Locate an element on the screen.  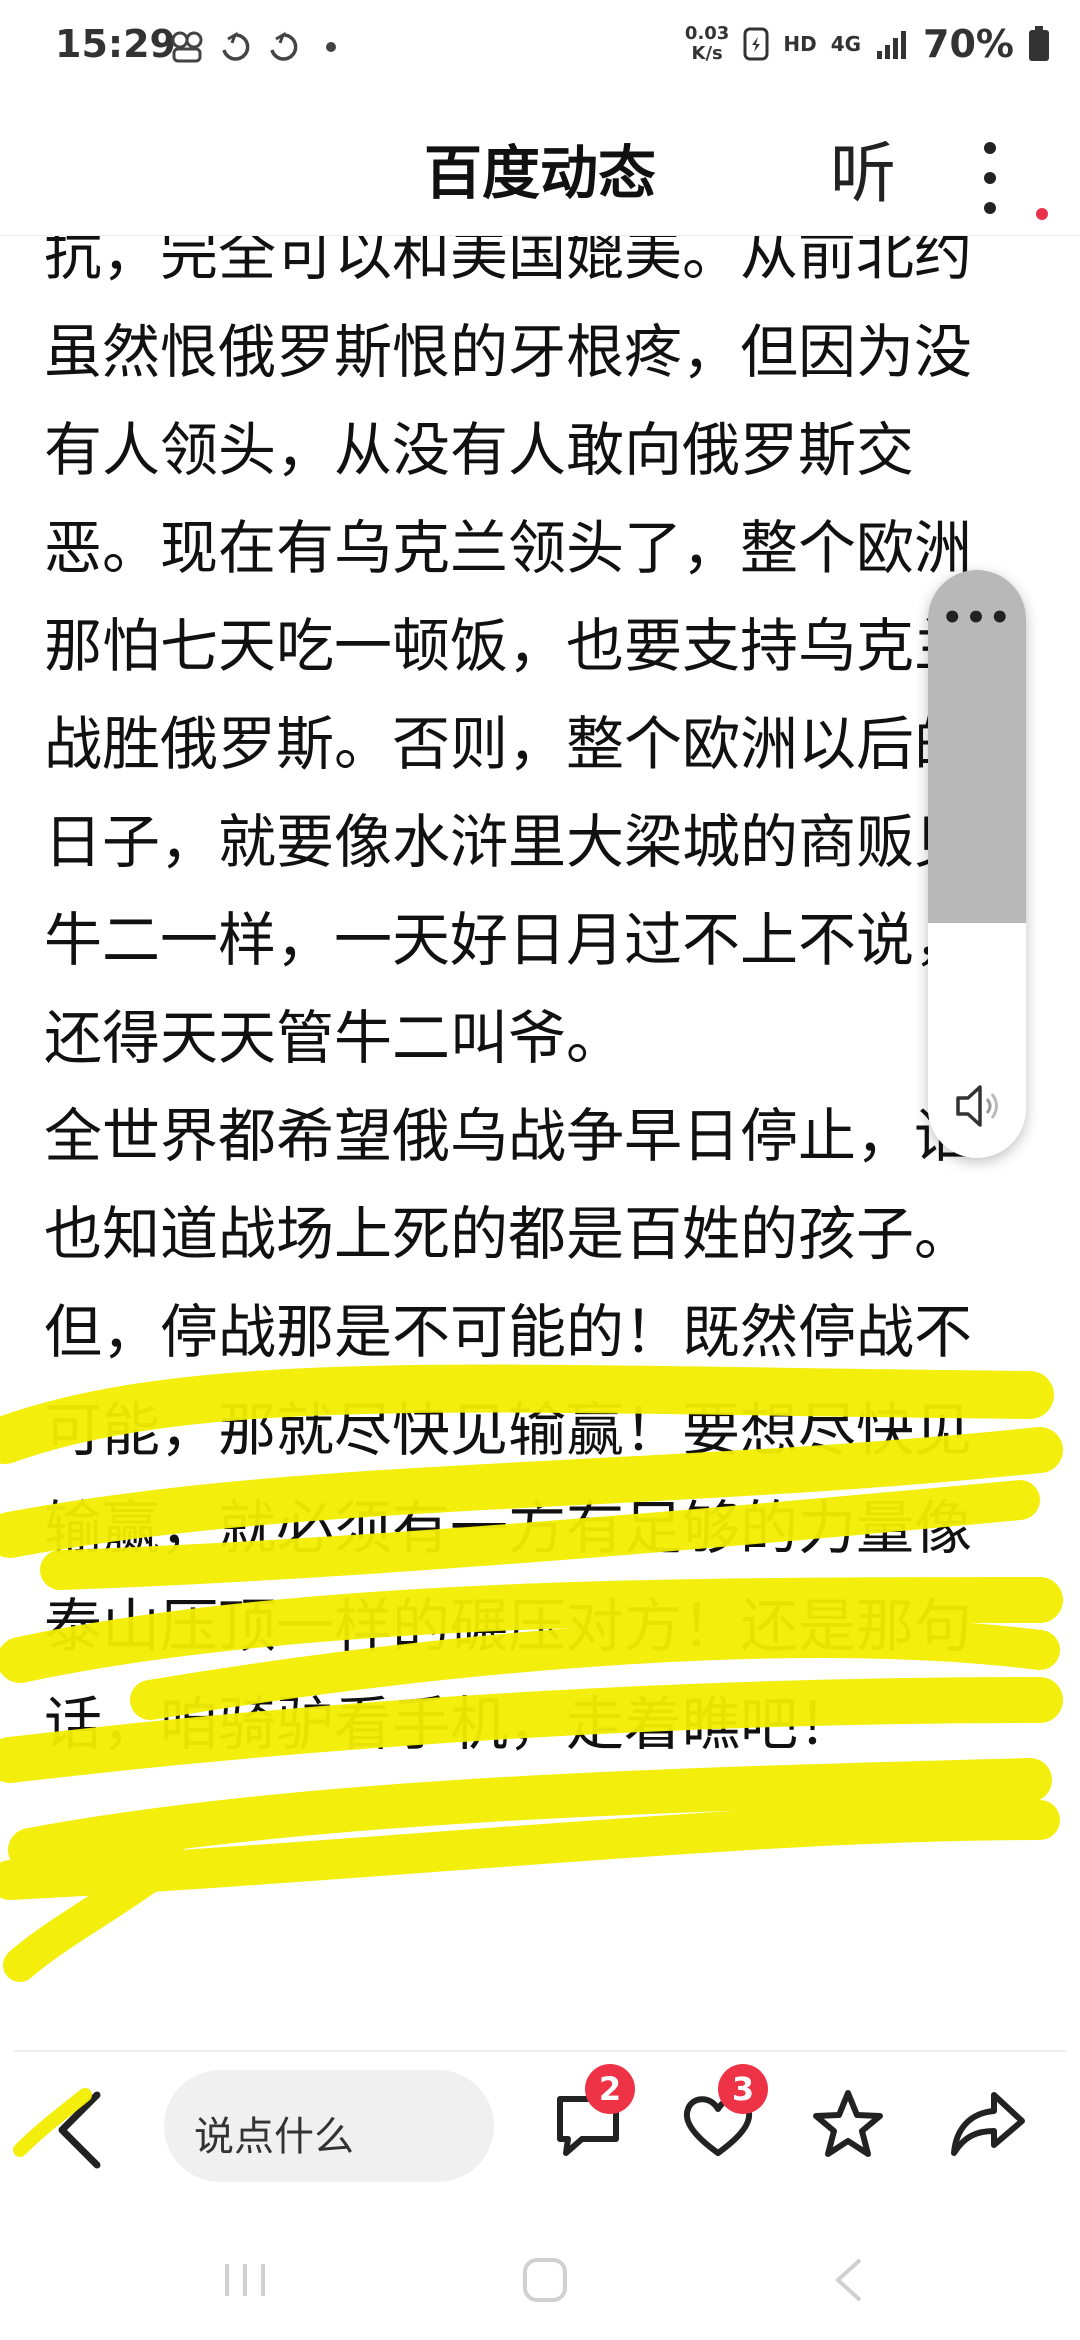
comment-count-badge: 2 is located at coordinates (610, 2089).